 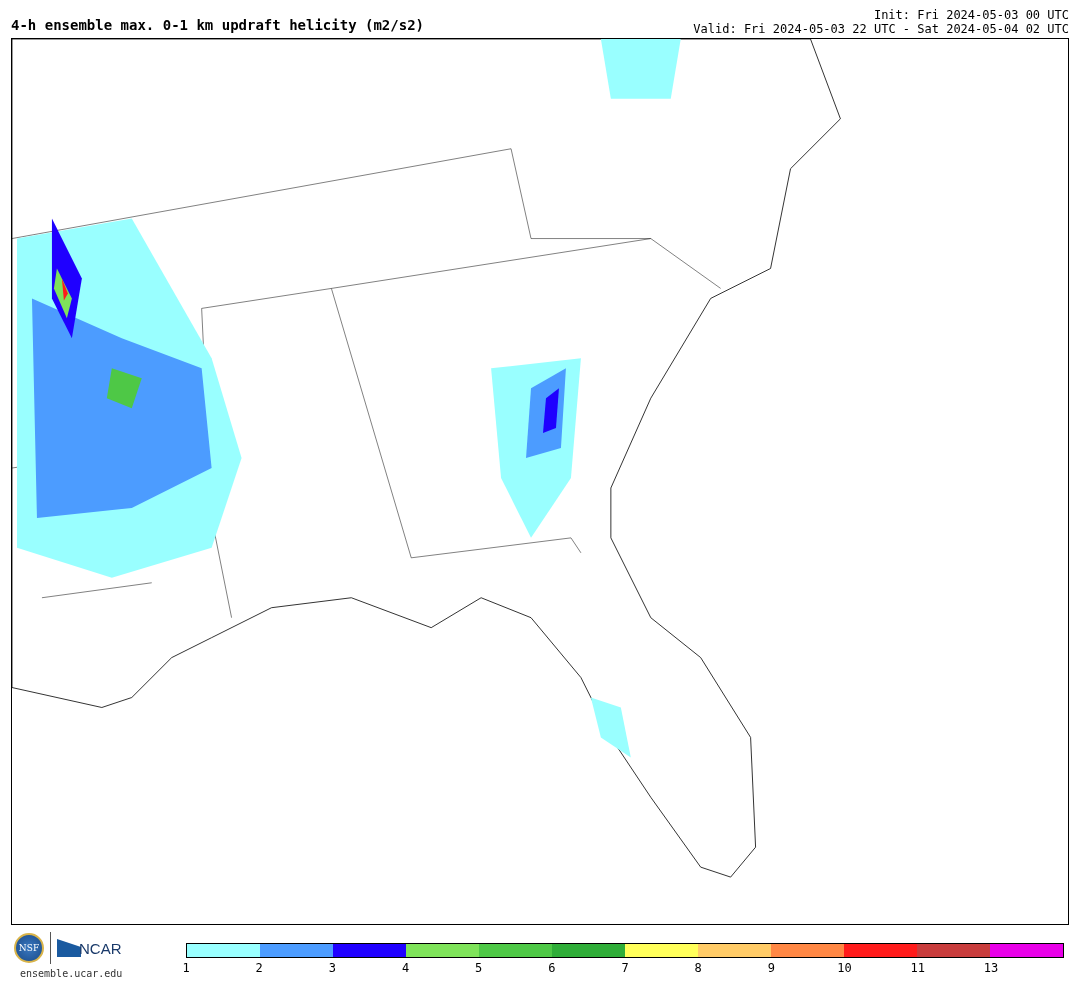 I want to click on tick-label: 10, so click(x=844, y=968).